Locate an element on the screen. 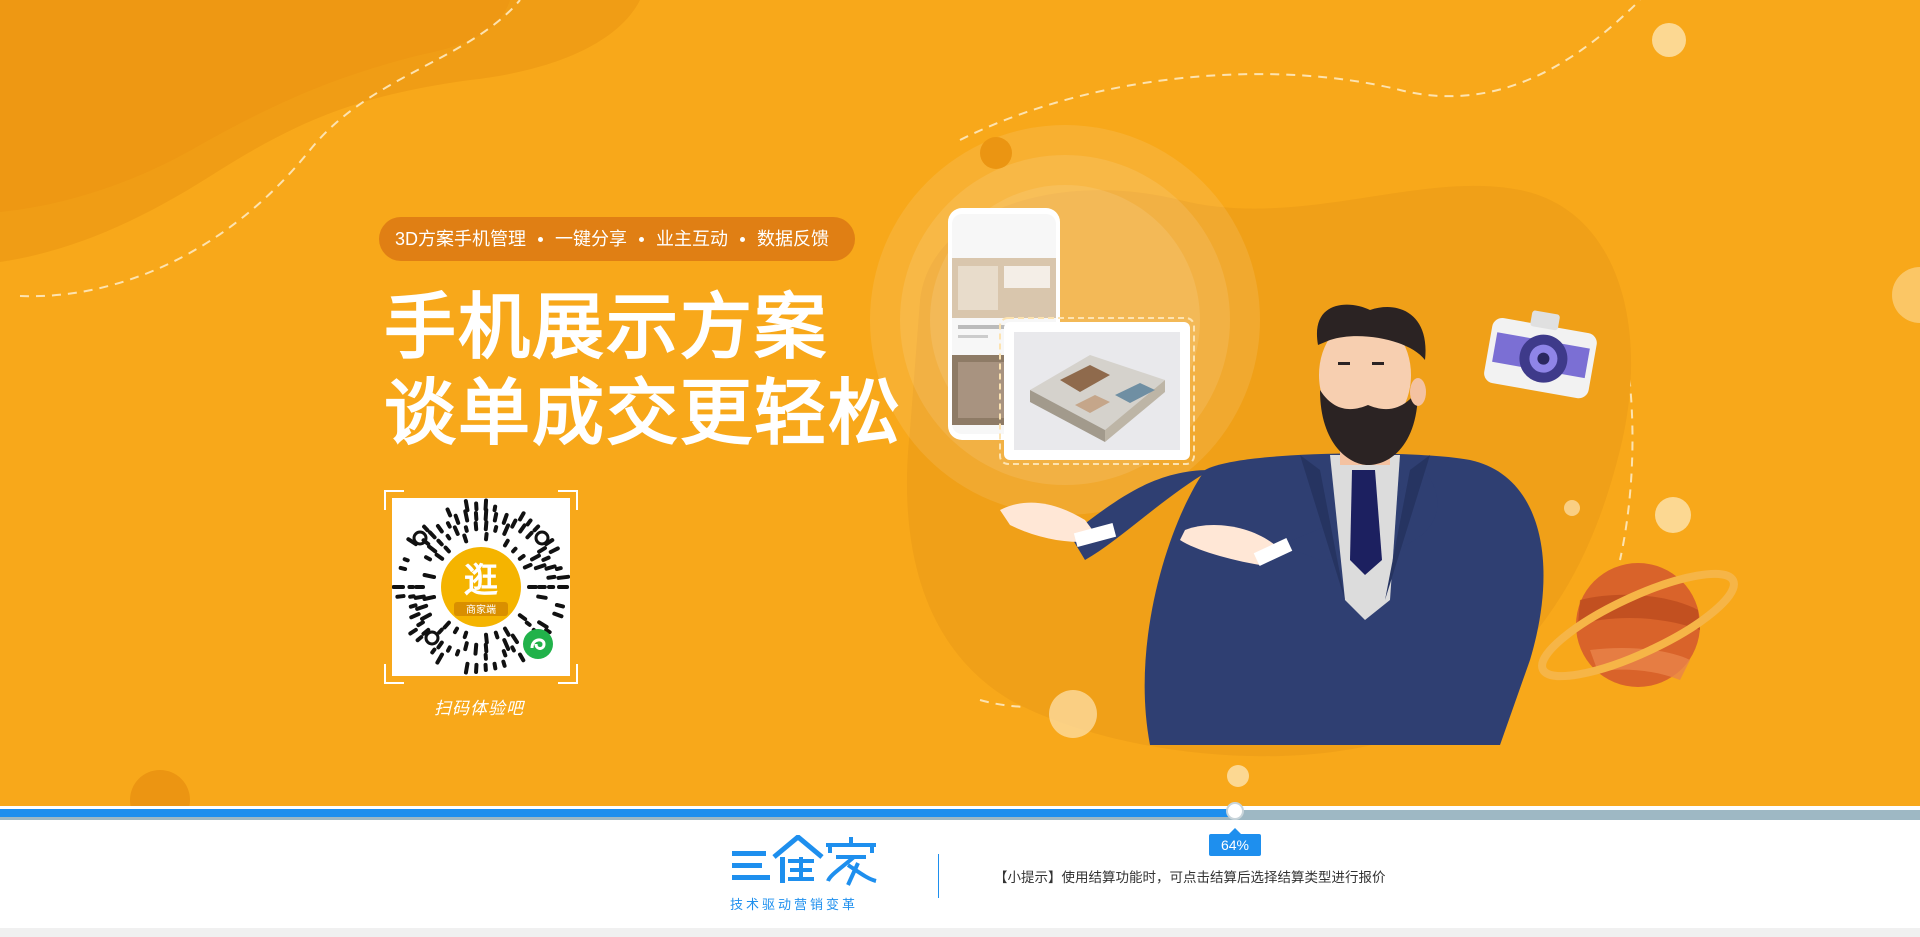  headline: 手机展示方案 谈单成交更轻松 is located at coordinates (643, 370).